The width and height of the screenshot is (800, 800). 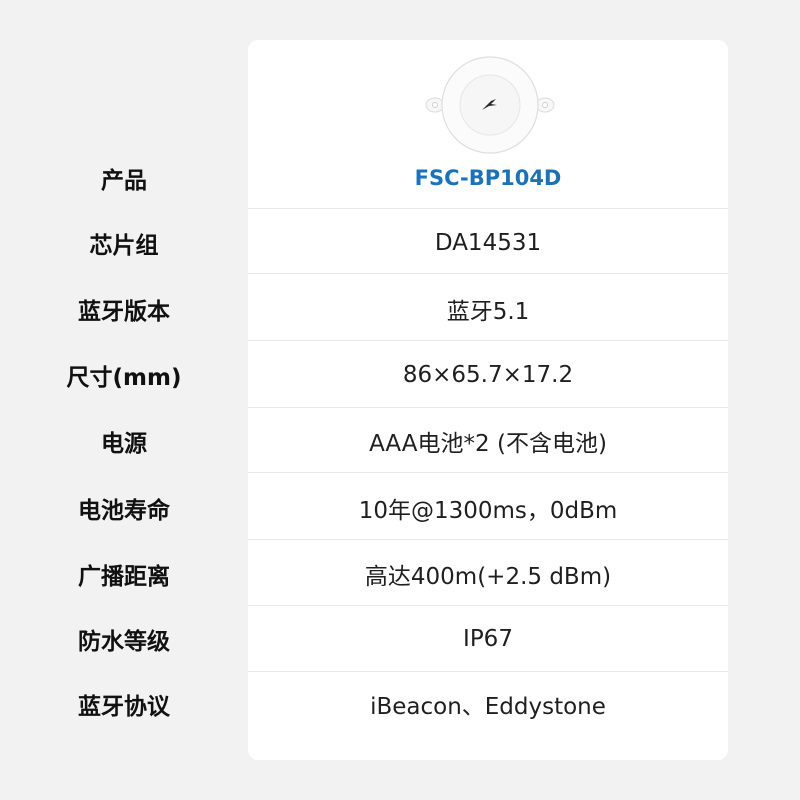 What do you see at coordinates (124, 706) in the screenshot?
I see `spec-label: 蓝牙协议` at bounding box center [124, 706].